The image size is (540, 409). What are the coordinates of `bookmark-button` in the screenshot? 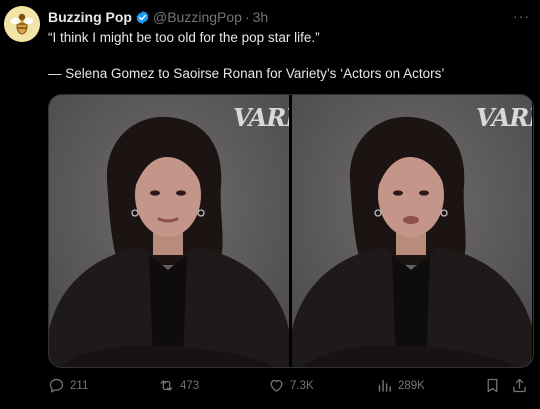 It's located at (492, 385).